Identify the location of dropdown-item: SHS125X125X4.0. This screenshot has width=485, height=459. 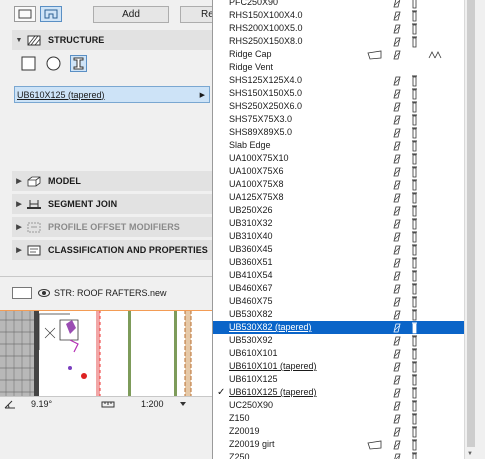
(339, 80).